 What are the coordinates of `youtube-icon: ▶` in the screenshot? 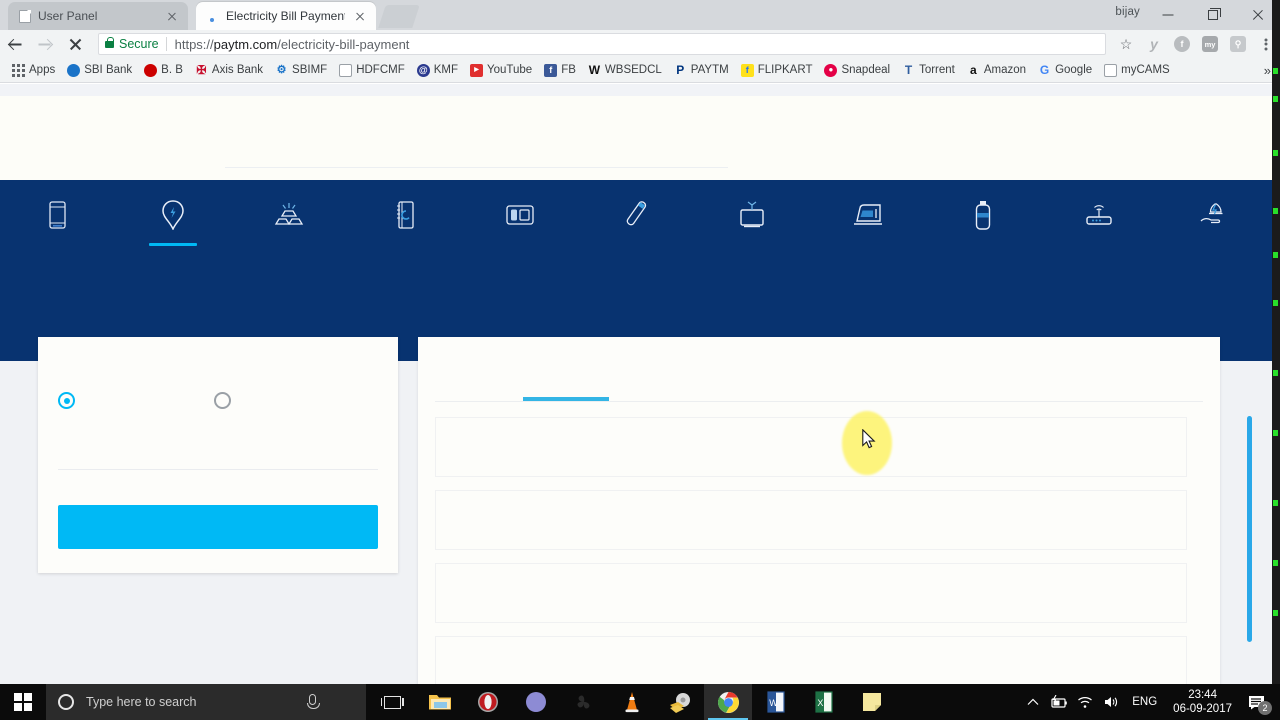 It's located at (477, 70).